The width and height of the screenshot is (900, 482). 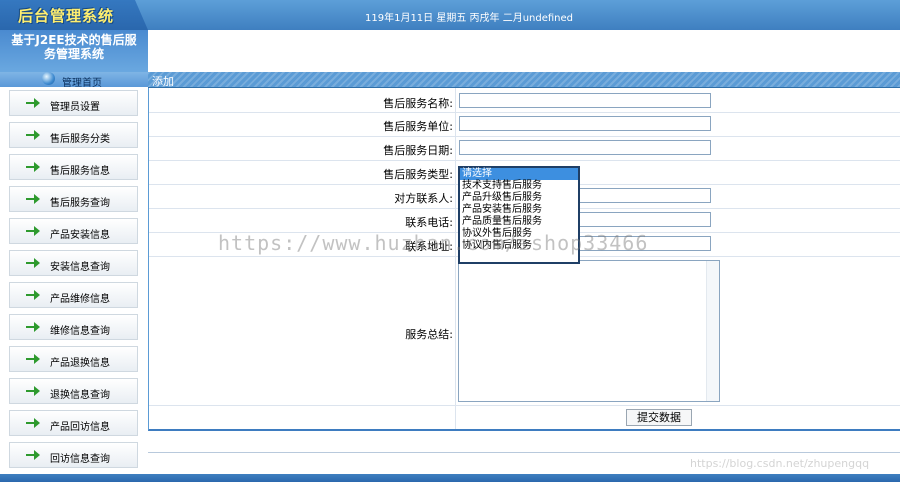 What do you see at coordinates (519, 210) in the screenshot?
I see `dropdown-option: 产品安装售后服务` at bounding box center [519, 210].